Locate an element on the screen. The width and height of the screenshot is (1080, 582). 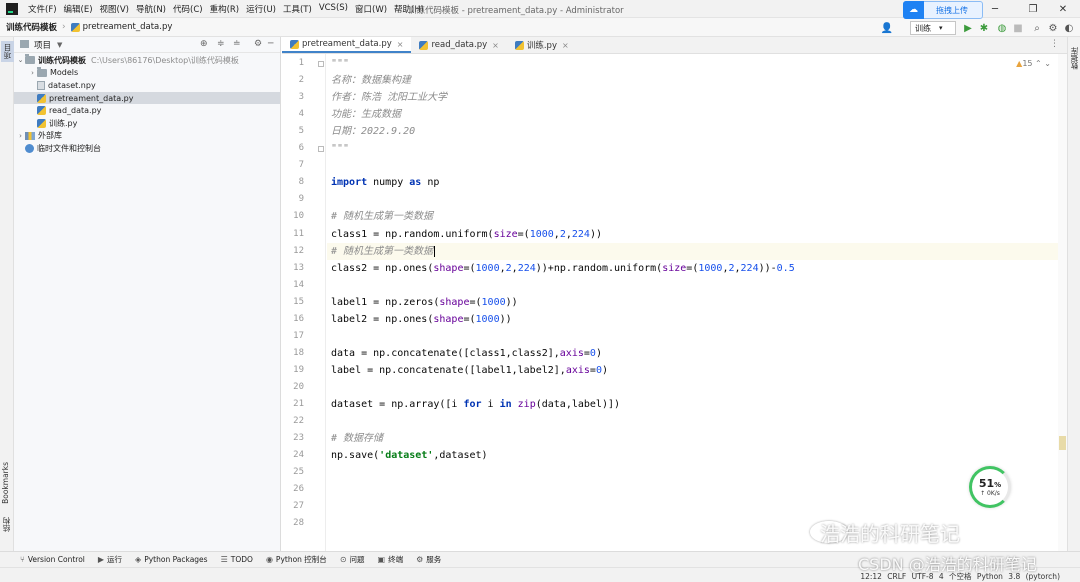
line-number: 18 is located at coordinates (298, 352).